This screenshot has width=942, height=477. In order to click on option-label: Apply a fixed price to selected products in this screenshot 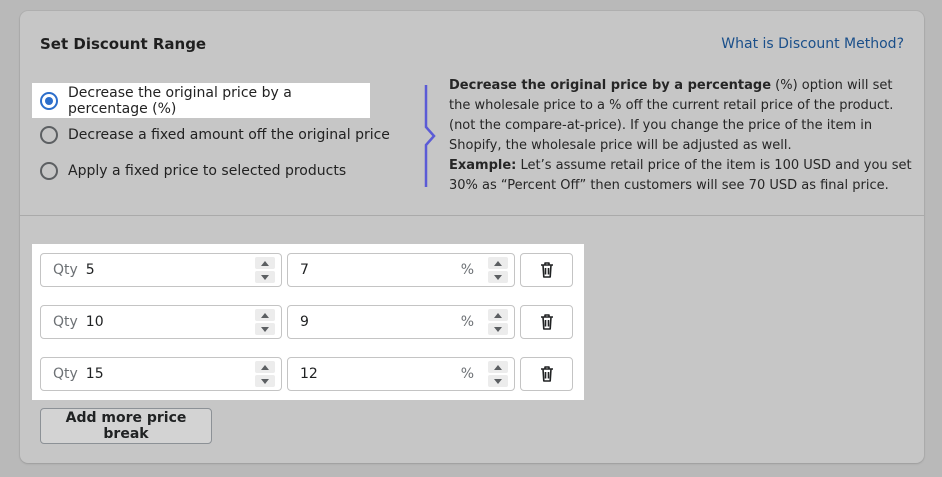, I will do `click(207, 171)`.